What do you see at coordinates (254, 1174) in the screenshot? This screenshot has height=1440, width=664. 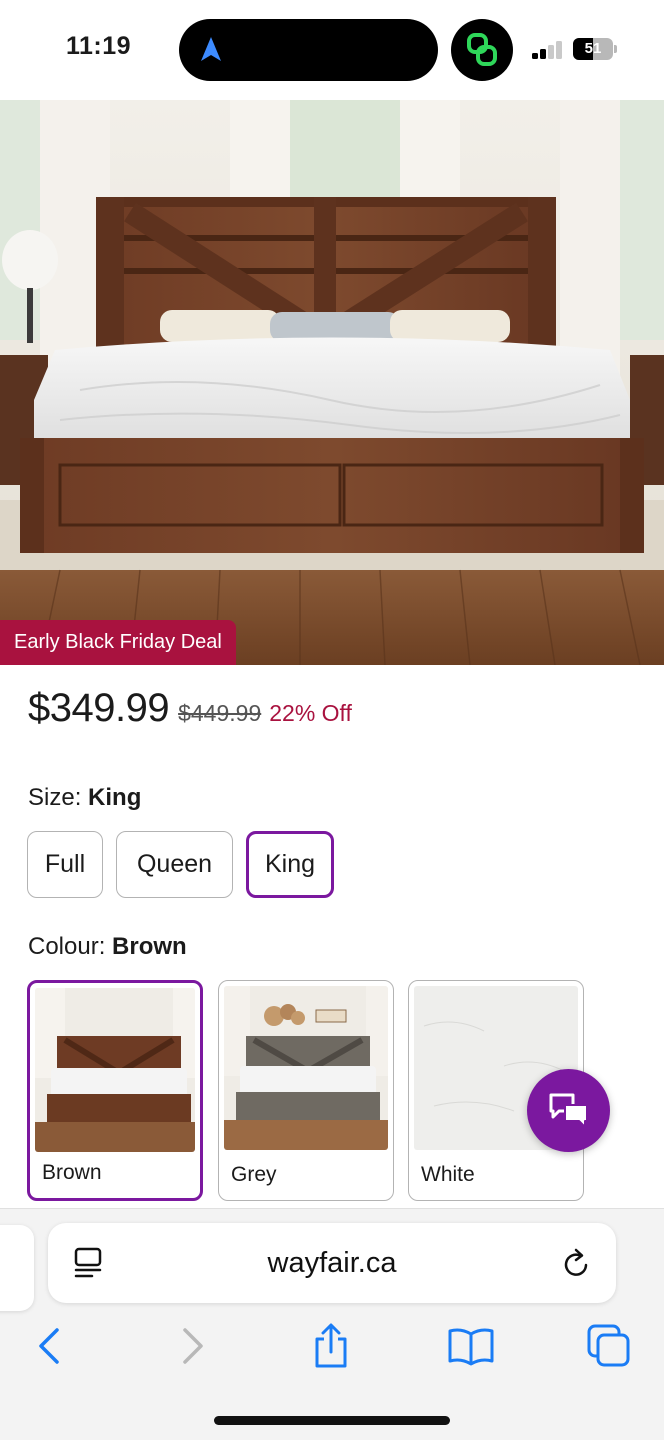 I see `swatch-label-grey: Grey` at bounding box center [254, 1174].